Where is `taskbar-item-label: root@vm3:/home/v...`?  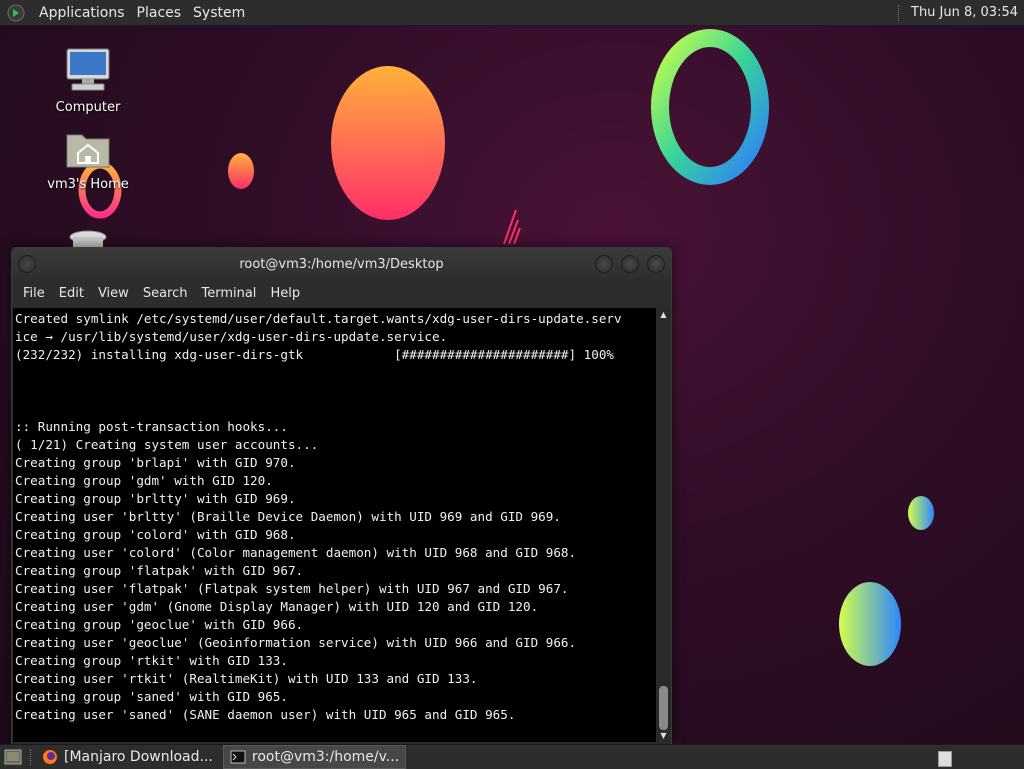
taskbar-item-label: root@vm3:/home/v... is located at coordinates (325, 757).